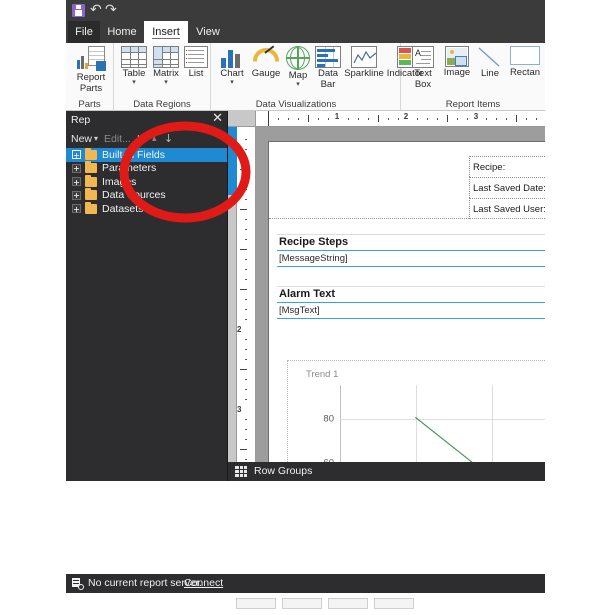  What do you see at coordinates (147, 139) in the screenshot?
I see `report-data-toolbar: New ▾ Edit... ✕ ▴ ↓` at bounding box center [147, 139].